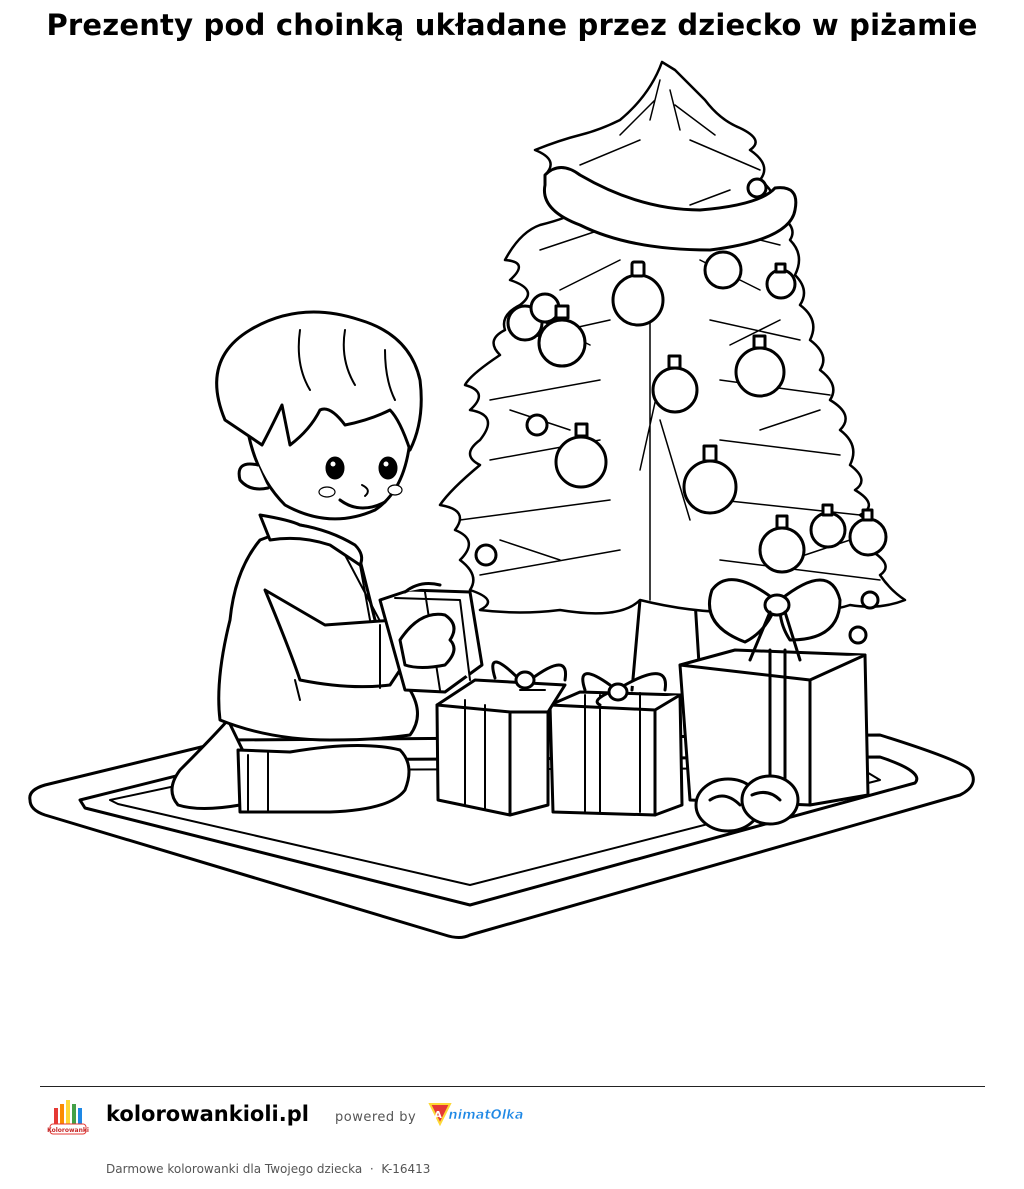 The height and width of the screenshot is (1189, 1024). Describe the element at coordinates (757, 188) in the screenshot. I see `ornament` at that location.